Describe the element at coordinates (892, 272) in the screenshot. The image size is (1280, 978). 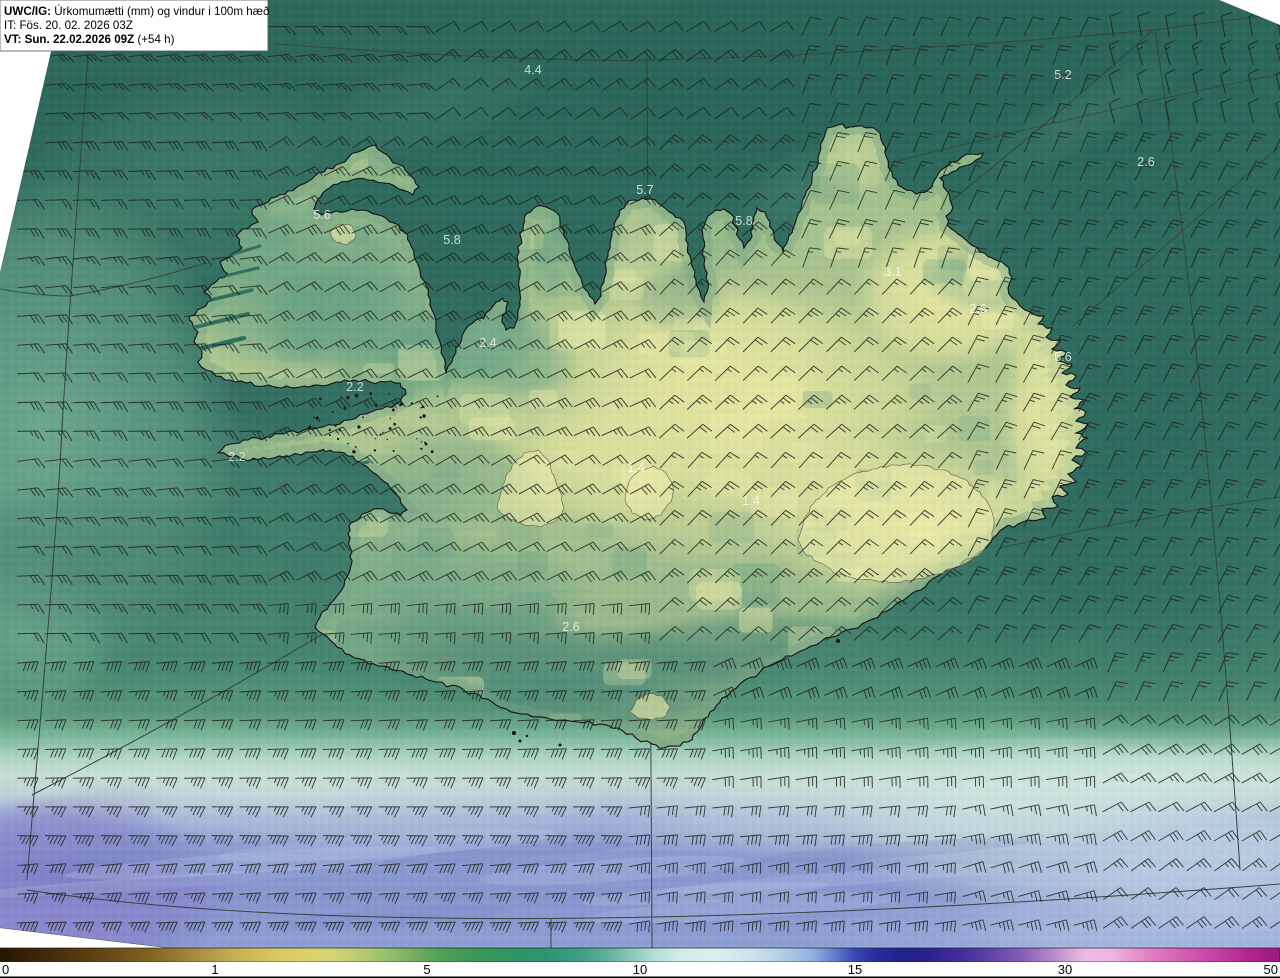
I see `svg-text: 3.1` at that location.